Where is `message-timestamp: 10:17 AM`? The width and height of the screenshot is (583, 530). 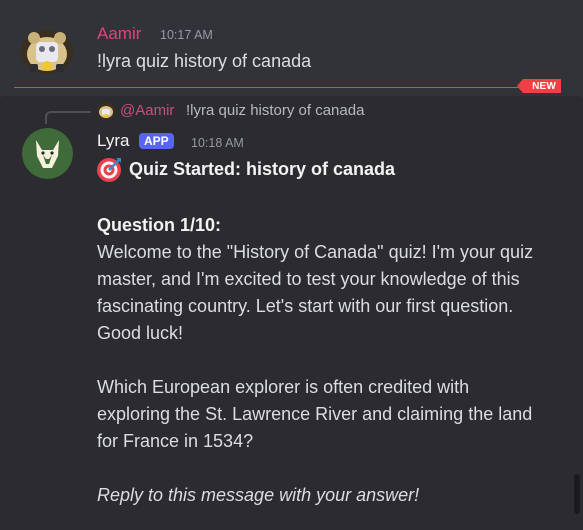
message-timestamp: 10:17 AM is located at coordinates (186, 35).